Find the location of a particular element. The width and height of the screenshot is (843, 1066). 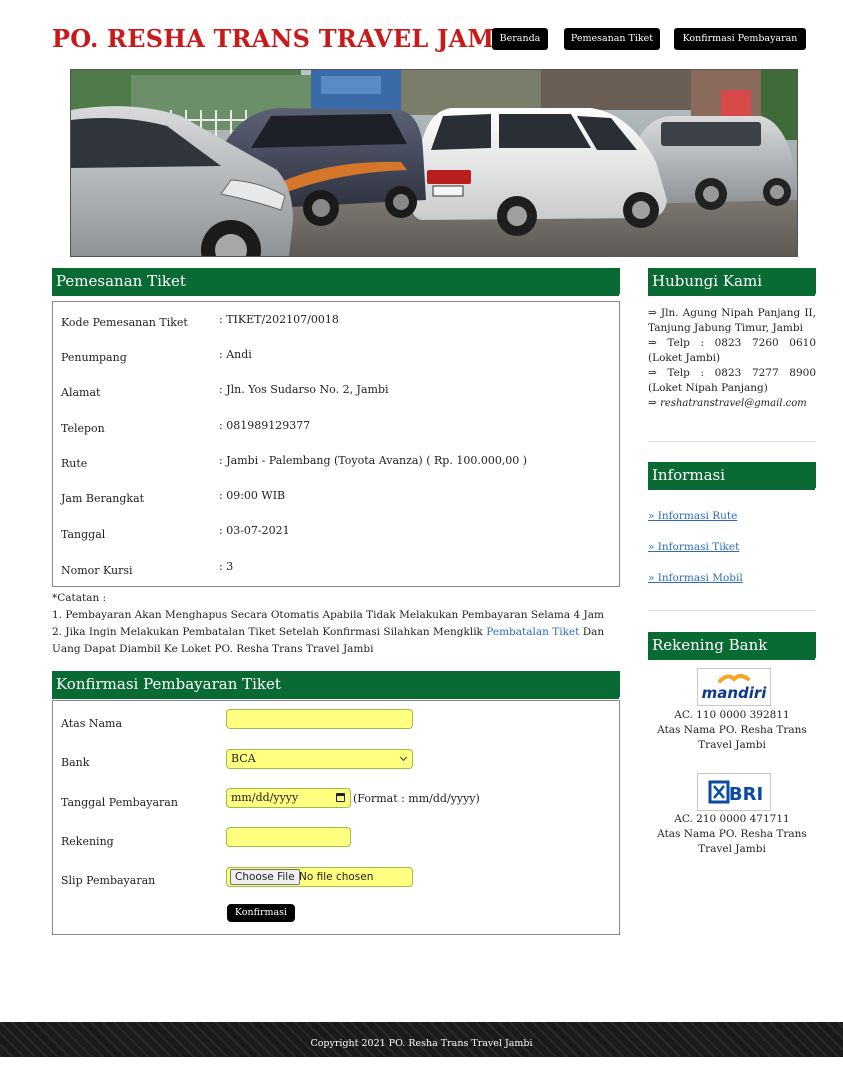

bri-account-holder: Atas Nama PO. Resha Trans Travel Jambi is located at coordinates (732, 841).